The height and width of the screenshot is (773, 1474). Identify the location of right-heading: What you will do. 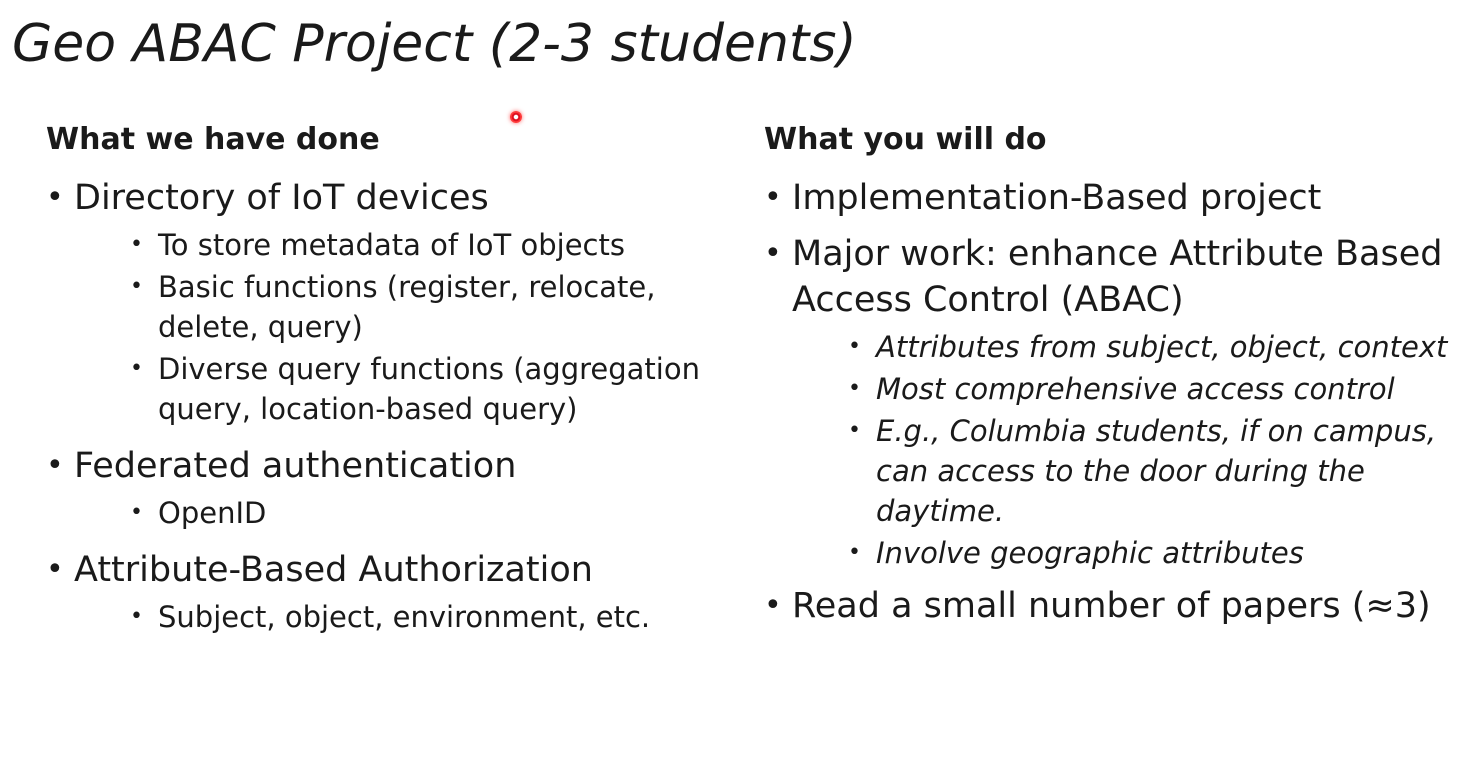
(905, 139).